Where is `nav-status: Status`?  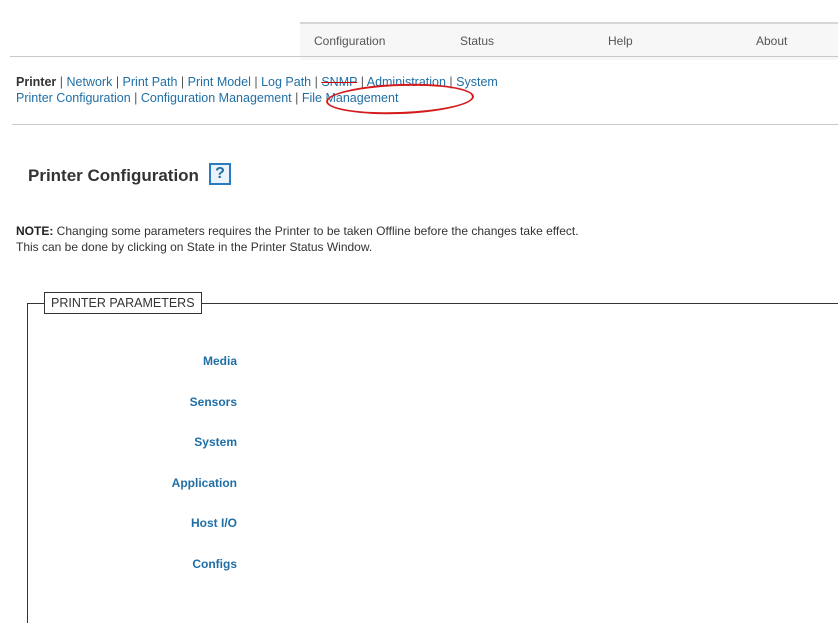 nav-status: Status is located at coordinates (477, 41).